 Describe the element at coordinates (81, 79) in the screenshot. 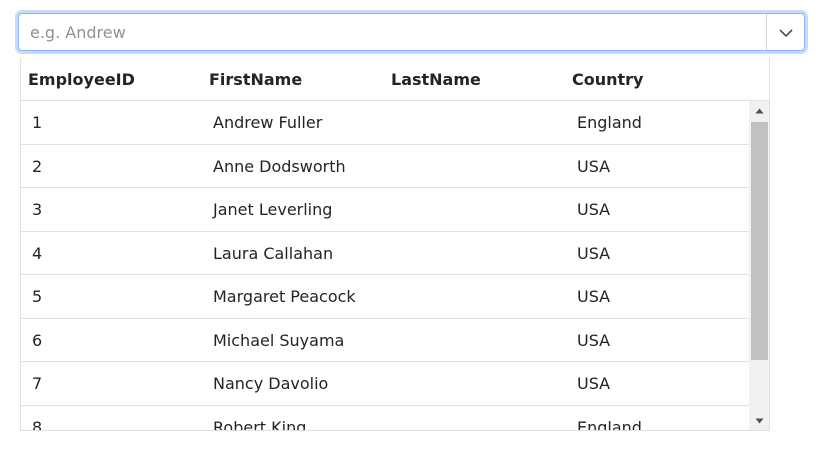

I see `column-header-employeeid: EmployeeID` at that location.